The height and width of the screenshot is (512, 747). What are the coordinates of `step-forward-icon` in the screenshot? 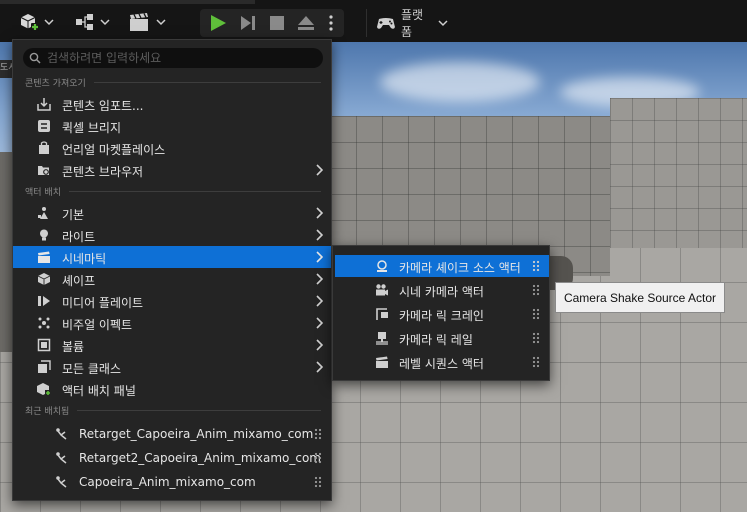 It's located at (248, 23).